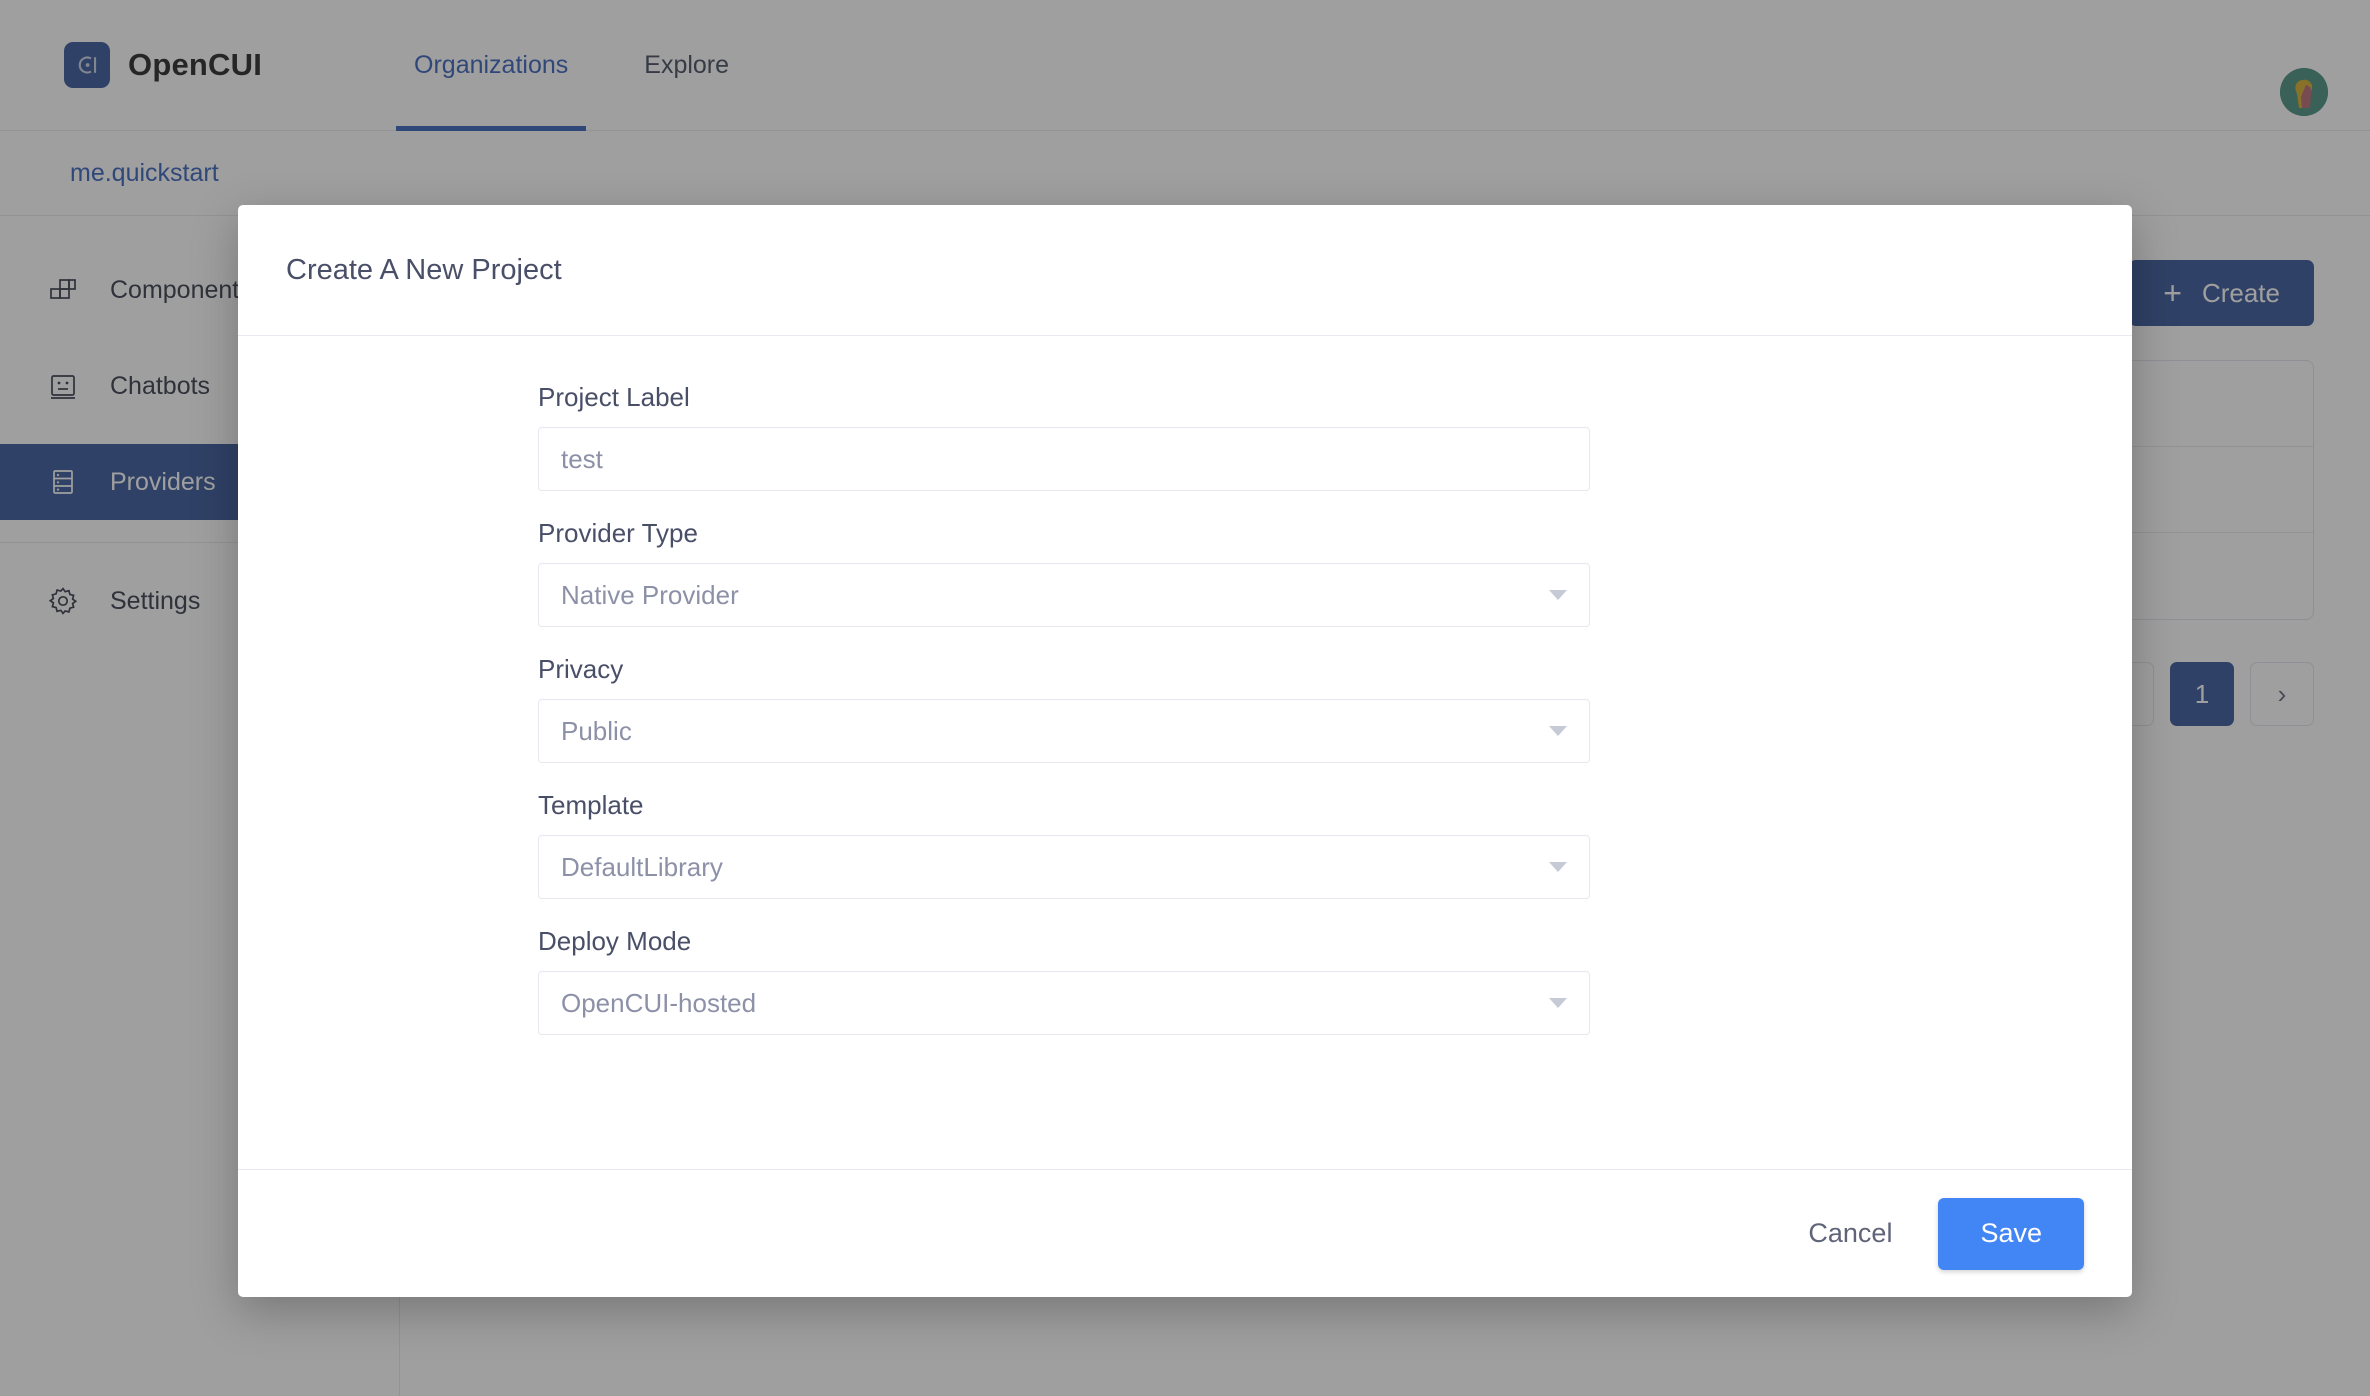  Describe the element at coordinates (1064, 459) in the screenshot. I see `project-label-input` at that location.